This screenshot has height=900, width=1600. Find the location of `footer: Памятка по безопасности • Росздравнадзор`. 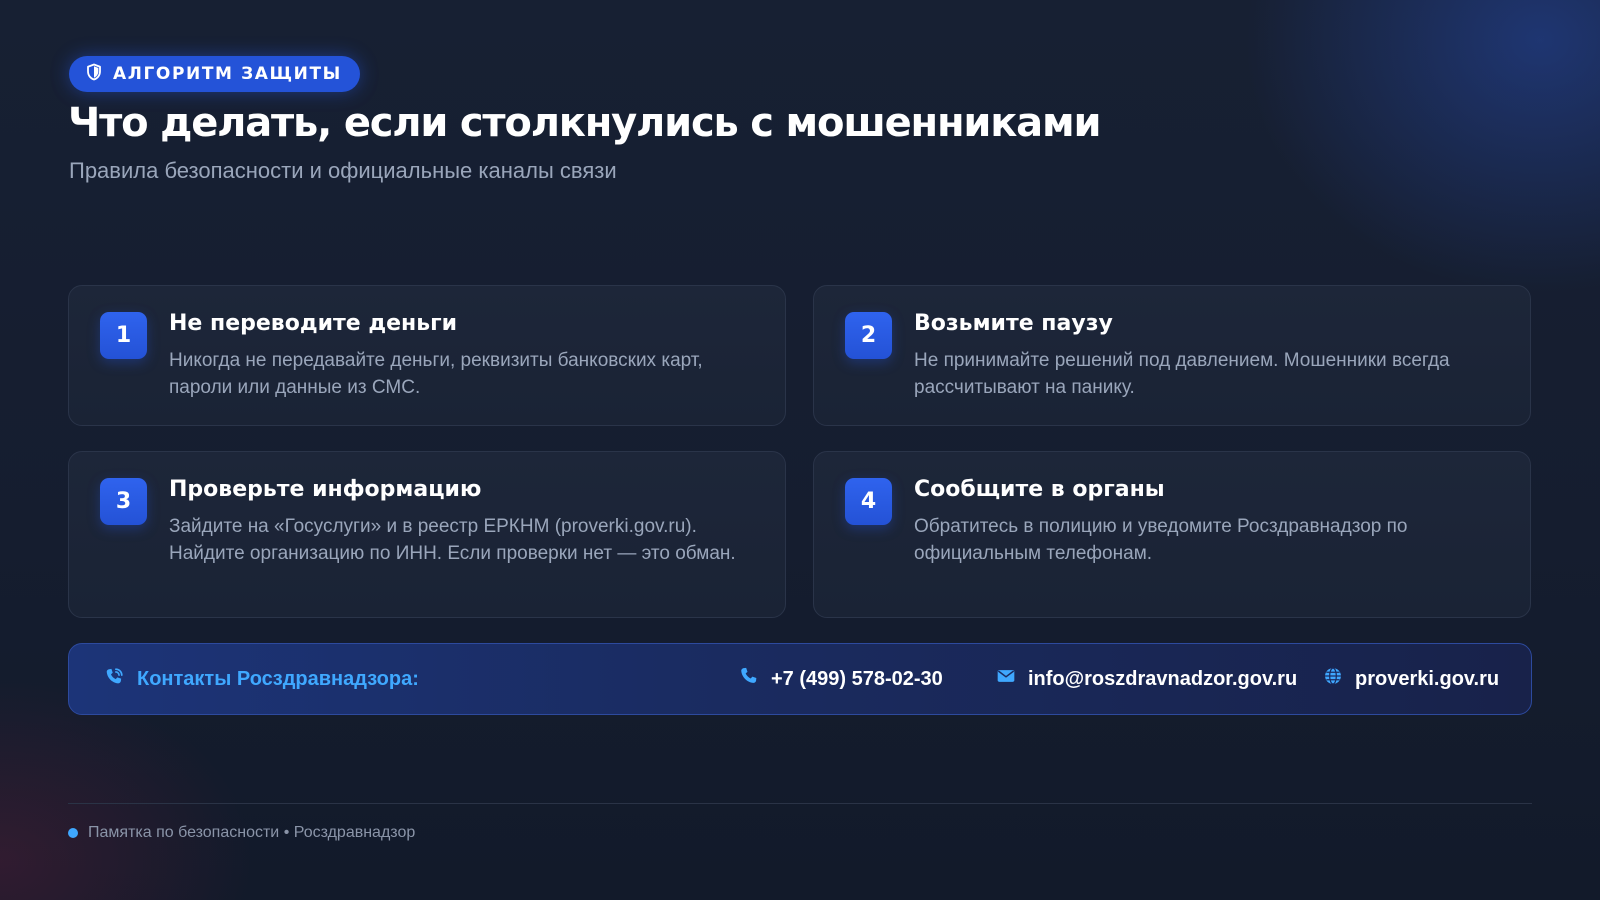

footer: Памятка по безопасности • Росздравнадзор is located at coordinates (241, 833).